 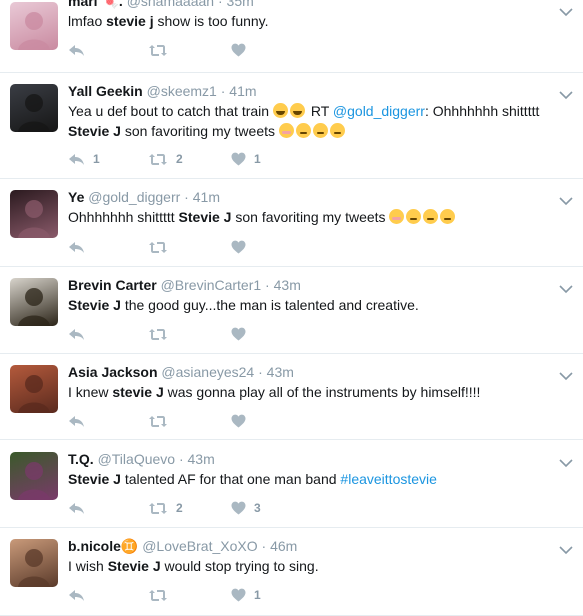 I want to click on tweet-timestamp: 35m, so click(x=240, y=4).